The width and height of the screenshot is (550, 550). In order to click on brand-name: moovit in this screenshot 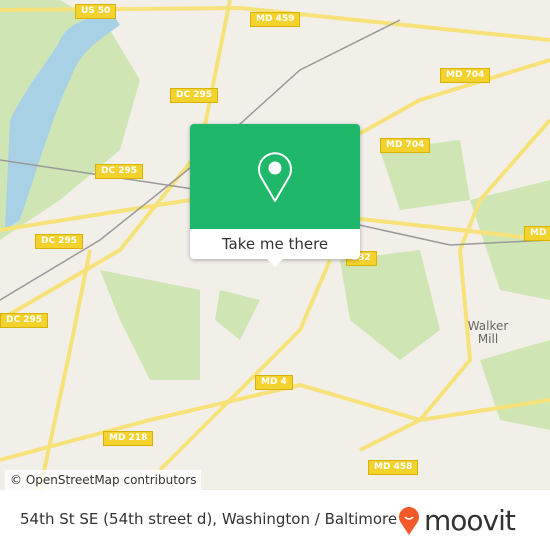, I will do `click(470, 520)`.